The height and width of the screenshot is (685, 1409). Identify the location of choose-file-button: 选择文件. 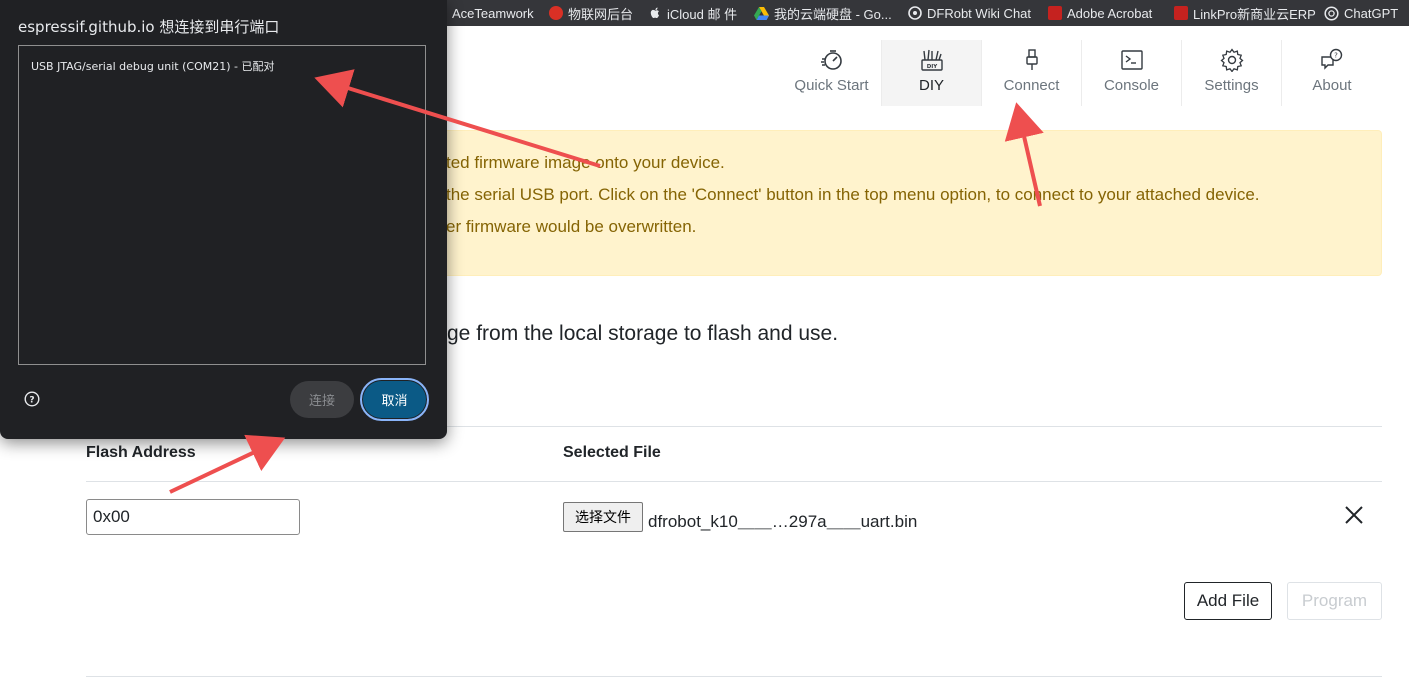
(603, 517).